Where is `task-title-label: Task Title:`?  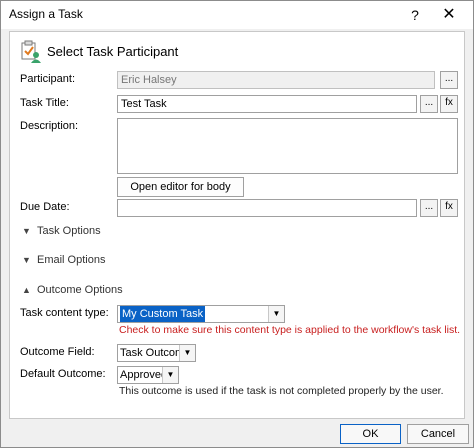
task-title-label: Task Title: is located at coordinates (44, 103).